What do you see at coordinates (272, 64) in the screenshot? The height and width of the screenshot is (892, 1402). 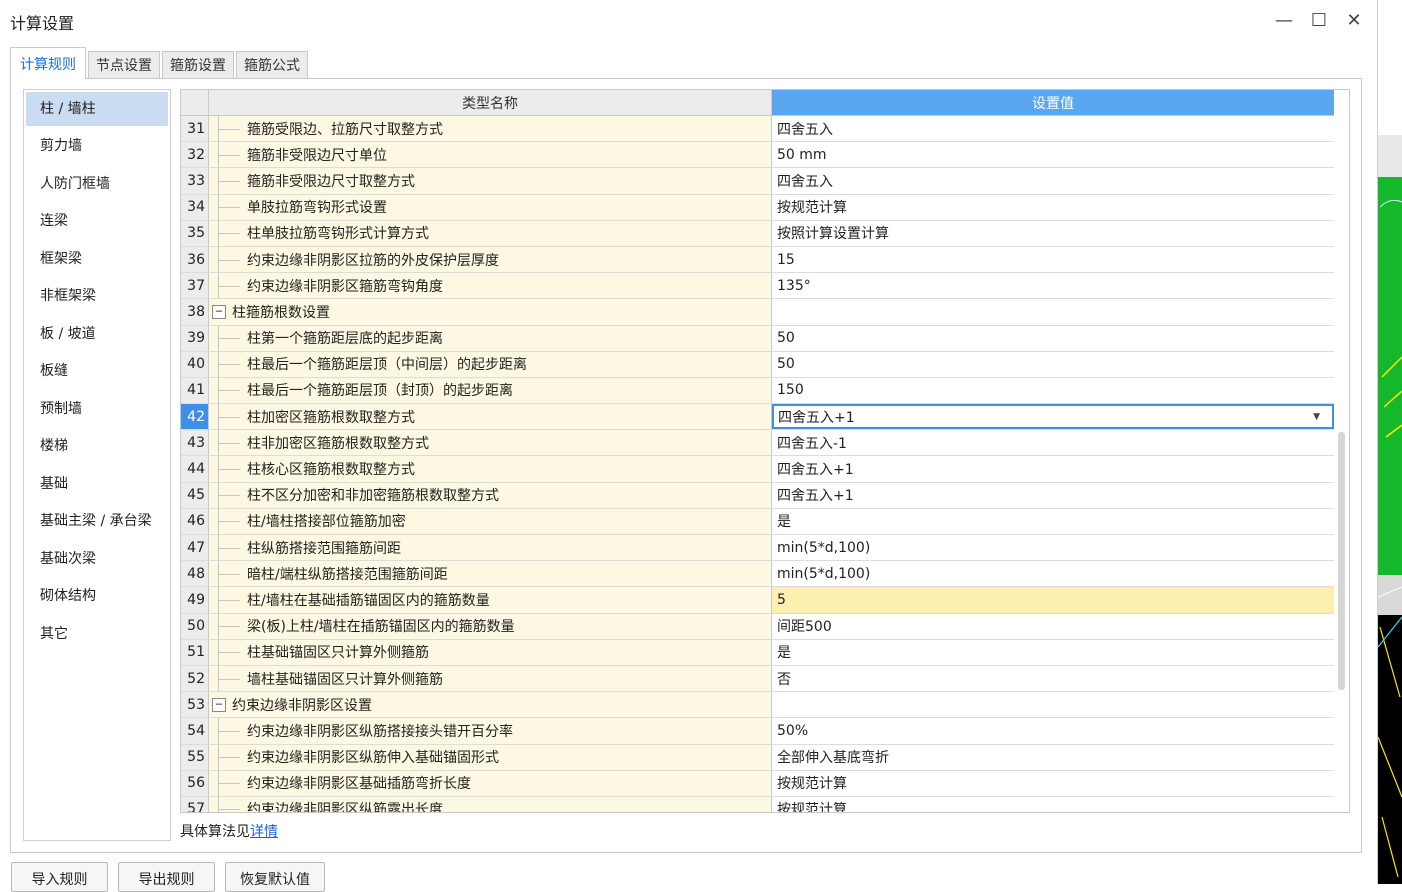 I see `tab-stirrup-formula: 箍筋公式` at bounding box center [272, 64].